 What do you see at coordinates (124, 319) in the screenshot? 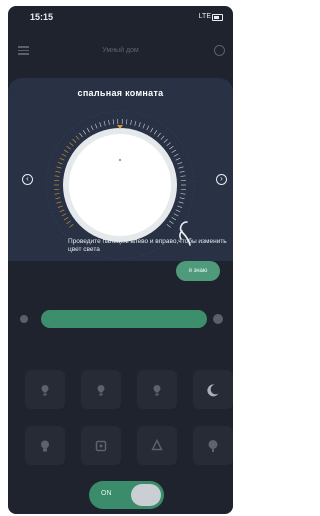
I see `brightness-track` at bounding box center [124, 319].